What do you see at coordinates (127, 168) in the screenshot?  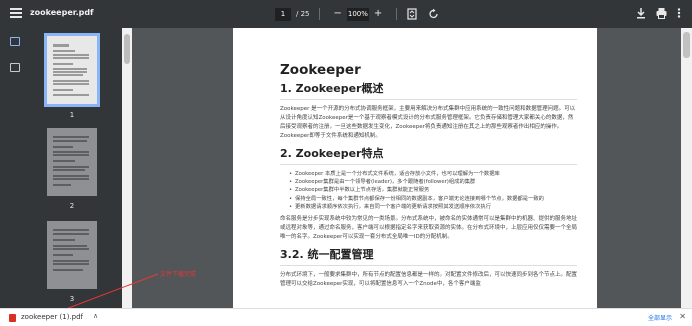 I see `thumbnail-scrollbar` at bounding box center [127, 168].